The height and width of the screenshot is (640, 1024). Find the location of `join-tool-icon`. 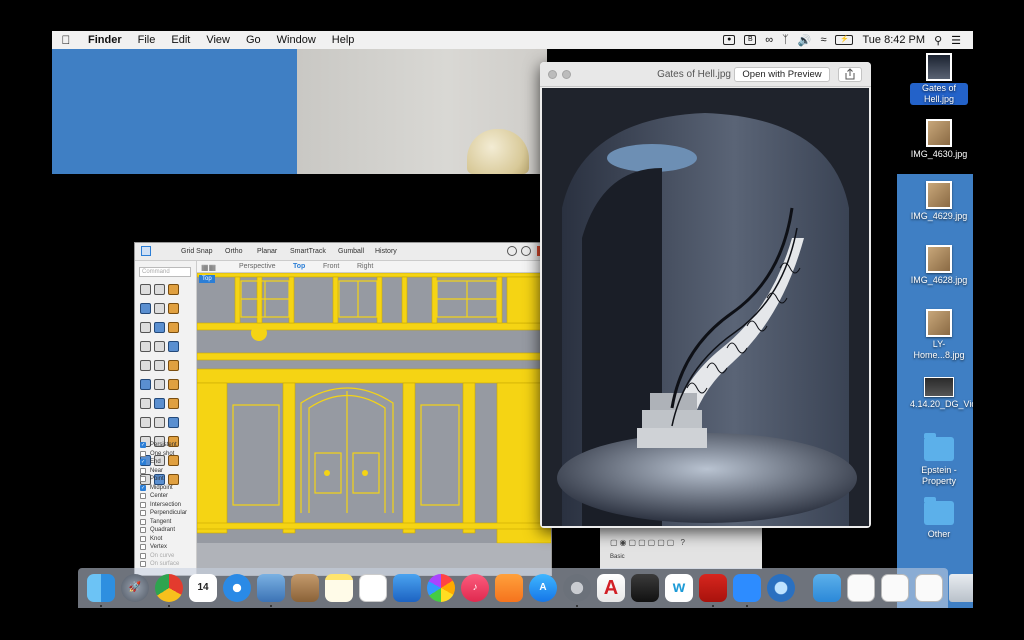

join-tool-icon is located at coordinates (173, 422).